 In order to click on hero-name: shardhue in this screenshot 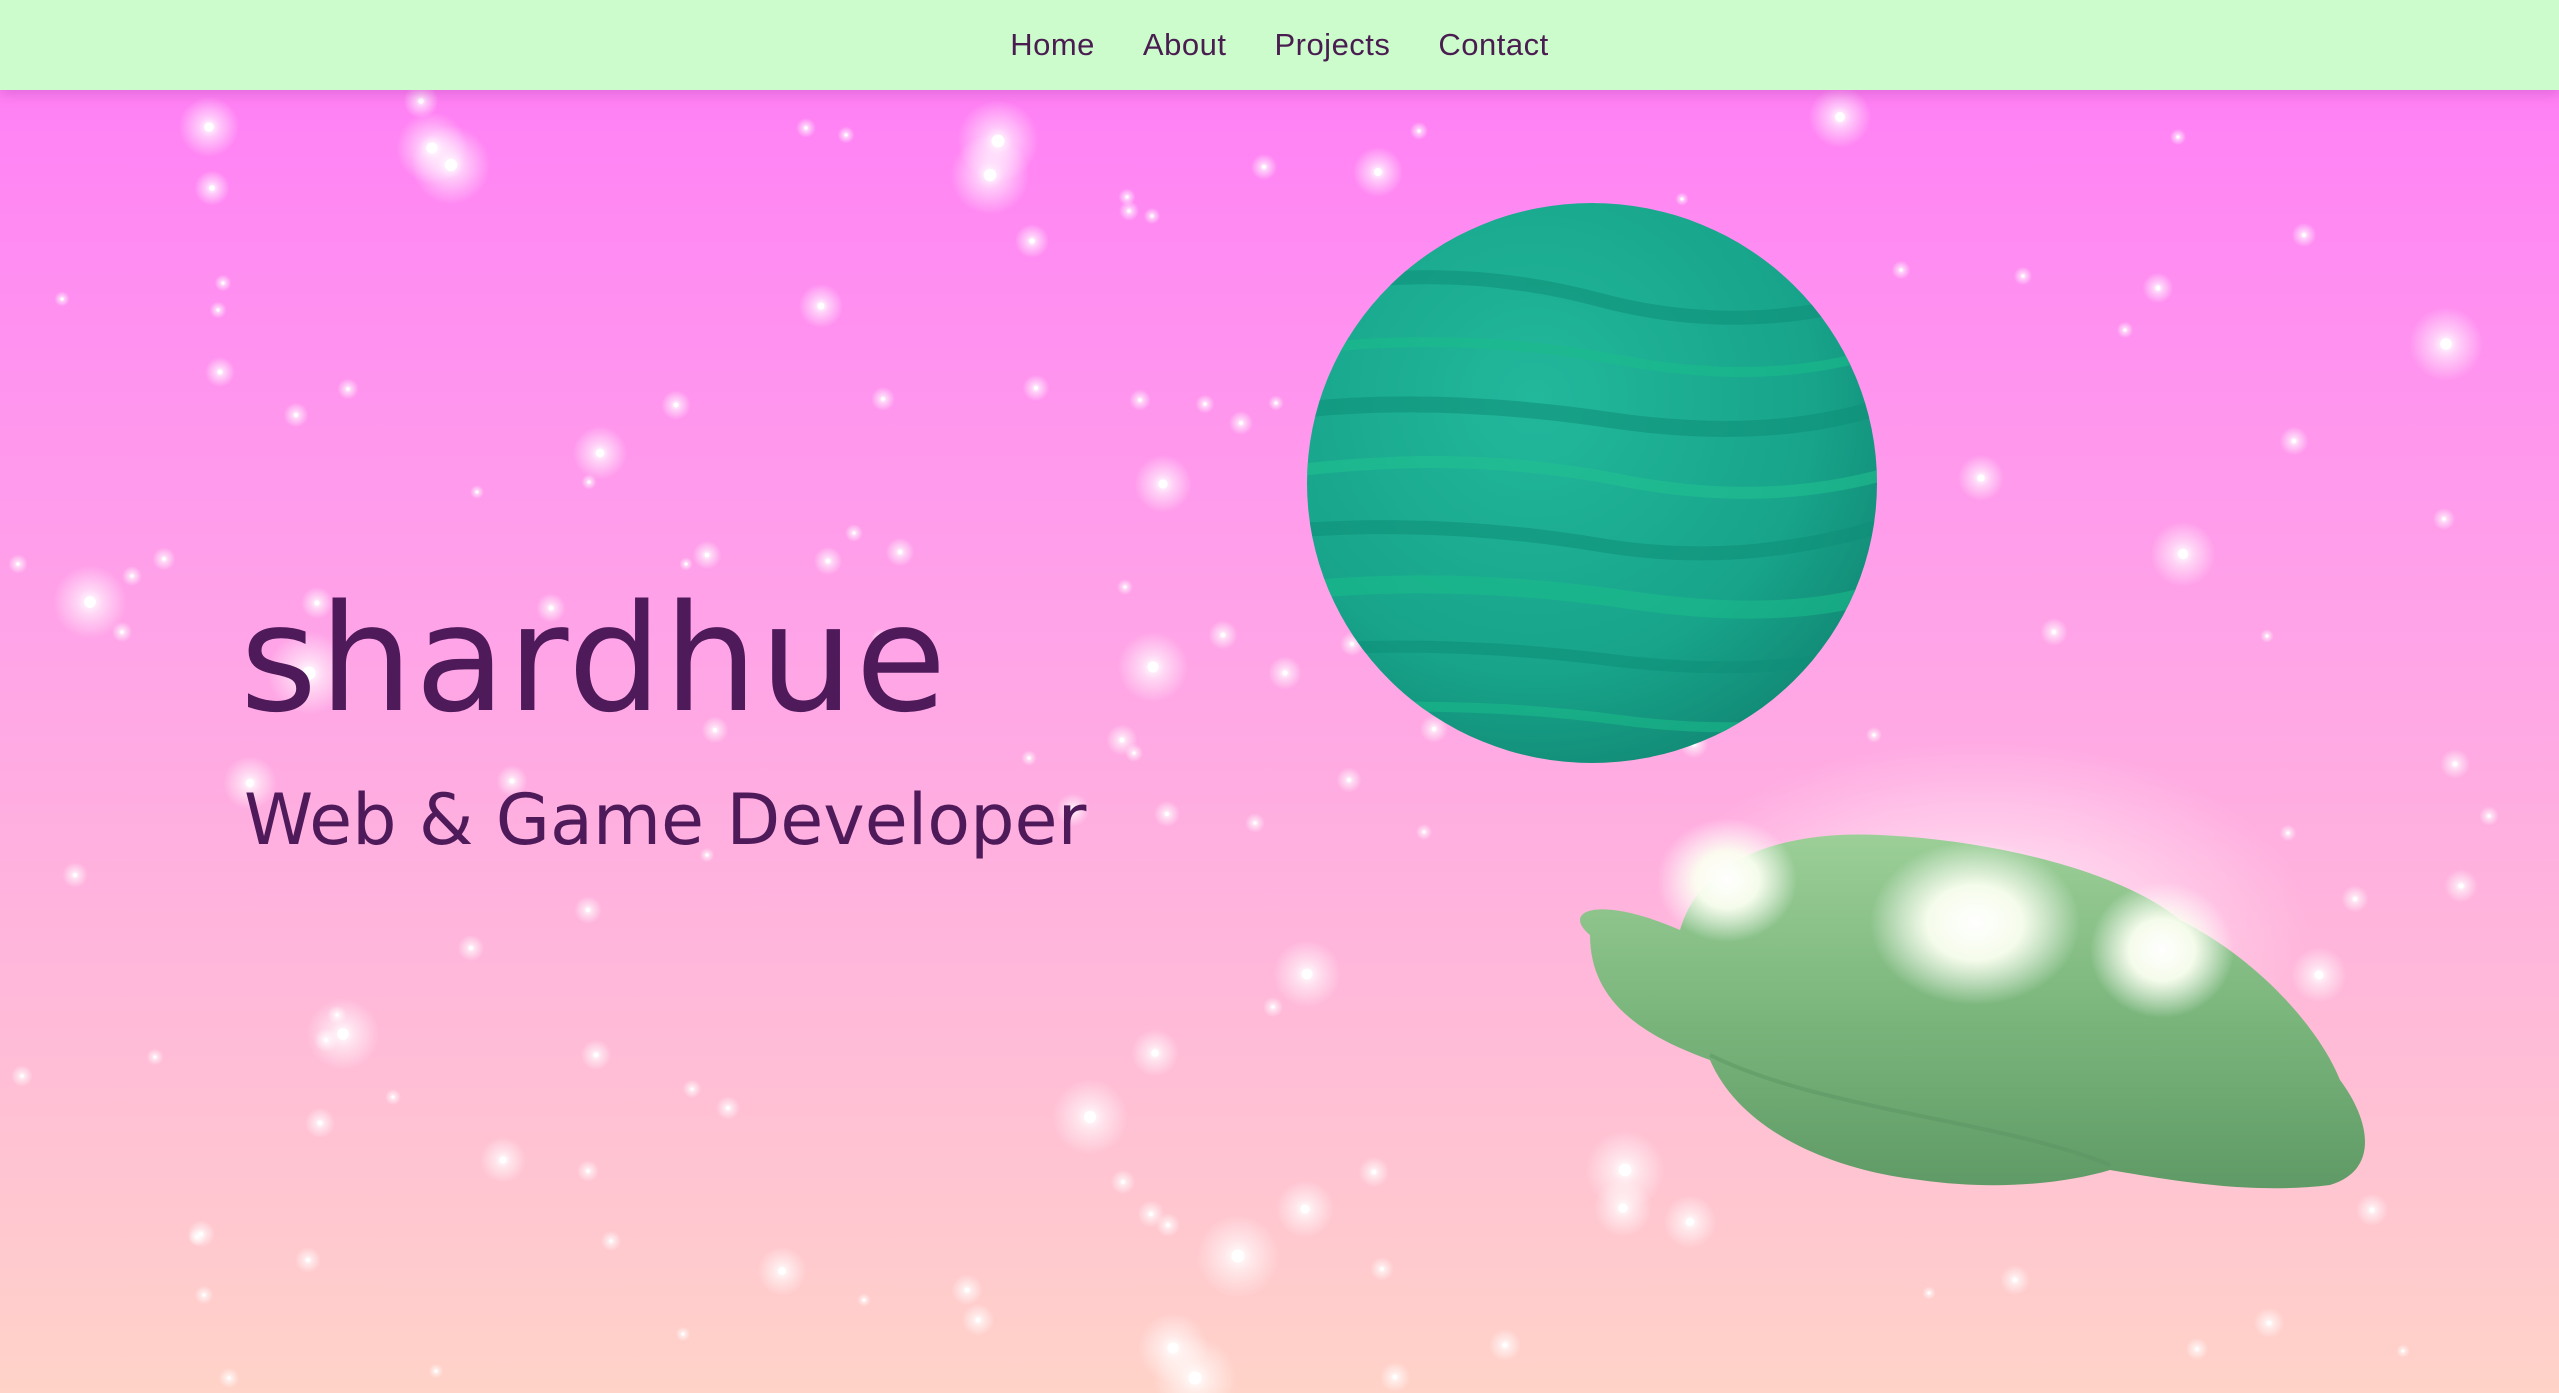, I will do `click(594, 659)`.